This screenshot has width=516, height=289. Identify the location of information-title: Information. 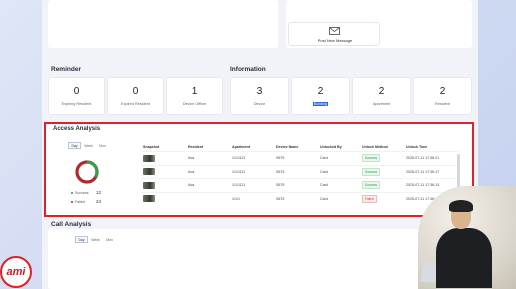
(248, 69).